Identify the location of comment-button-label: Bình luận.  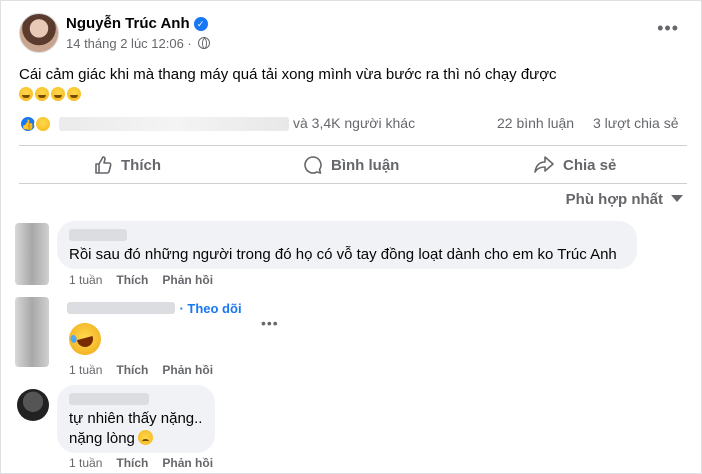
(365, 165).